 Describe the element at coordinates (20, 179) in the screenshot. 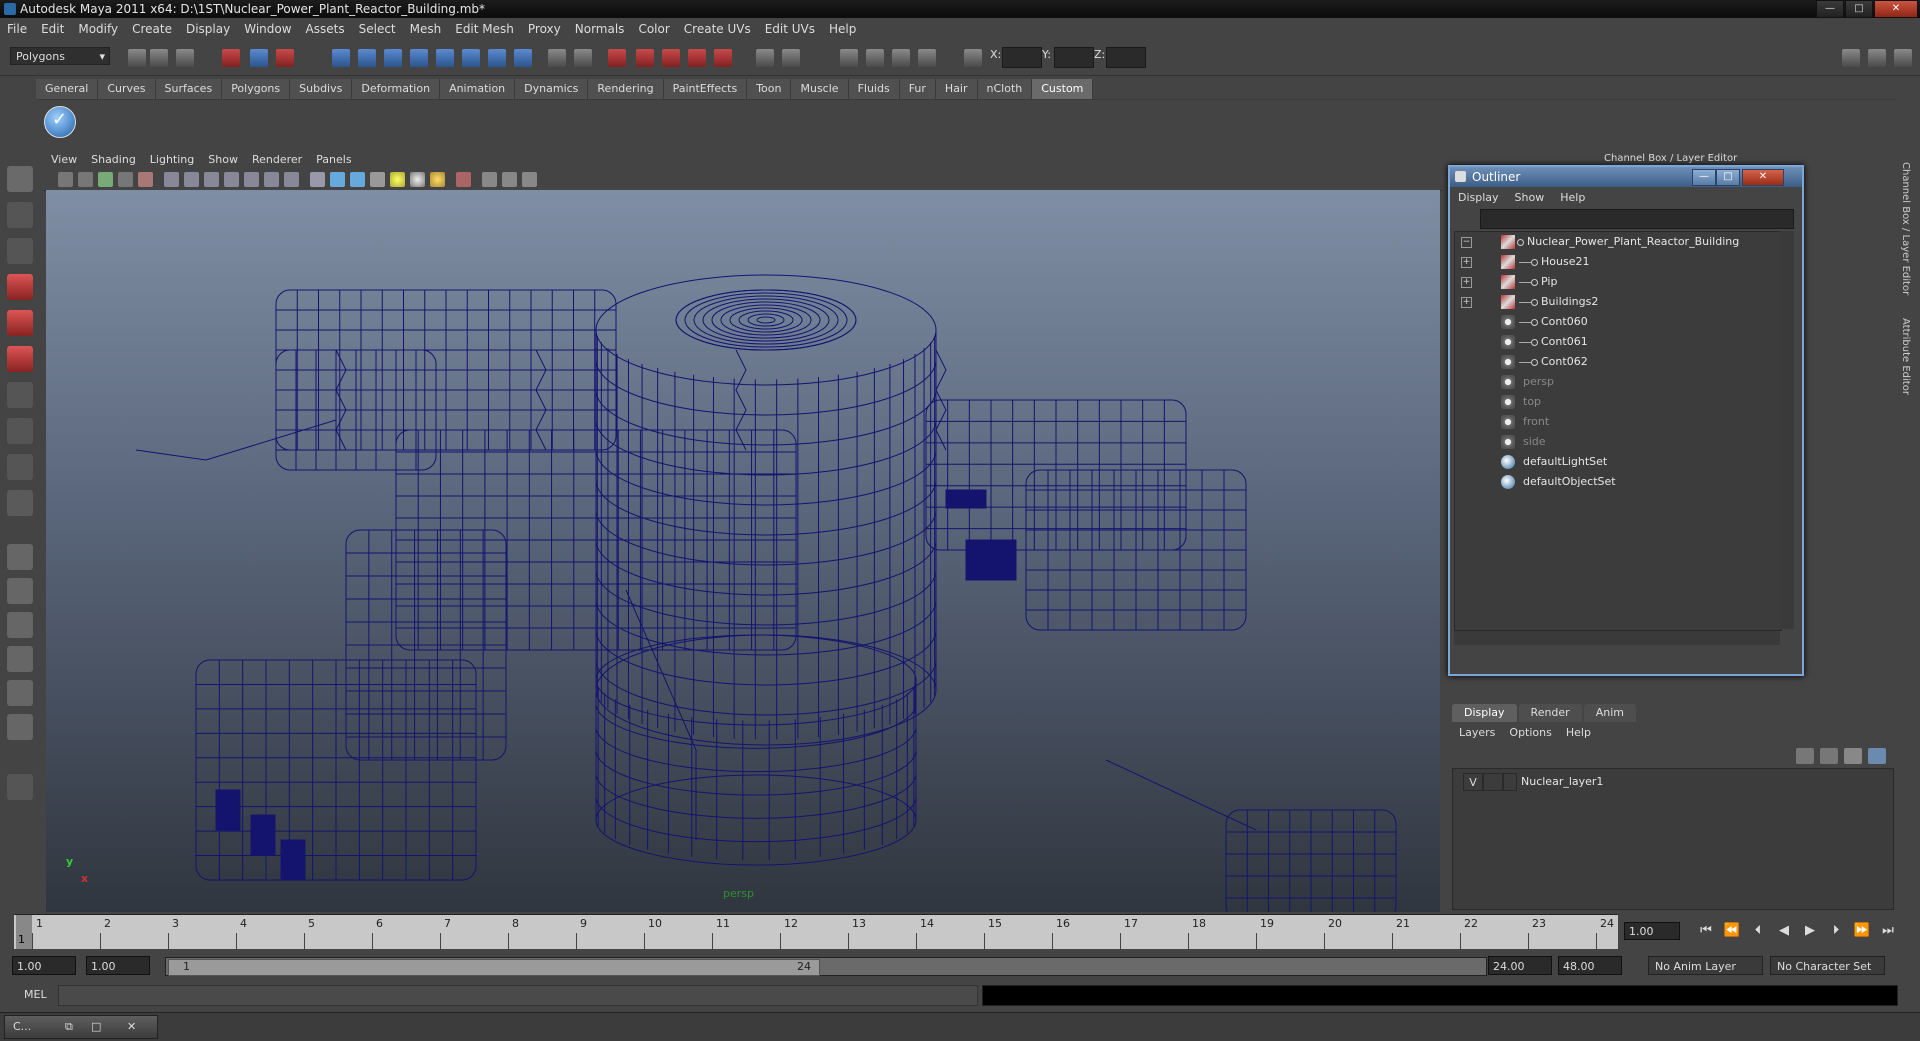

I see `select-tool-icon` at that location.